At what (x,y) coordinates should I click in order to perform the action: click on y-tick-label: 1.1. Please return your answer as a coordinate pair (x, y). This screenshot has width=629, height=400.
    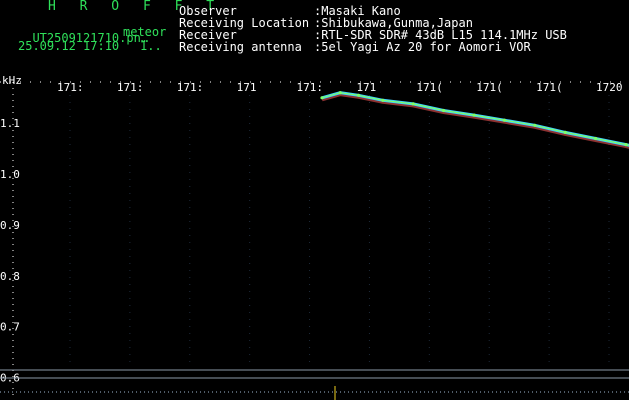
    Looking at the image, I should click on (10, 123).